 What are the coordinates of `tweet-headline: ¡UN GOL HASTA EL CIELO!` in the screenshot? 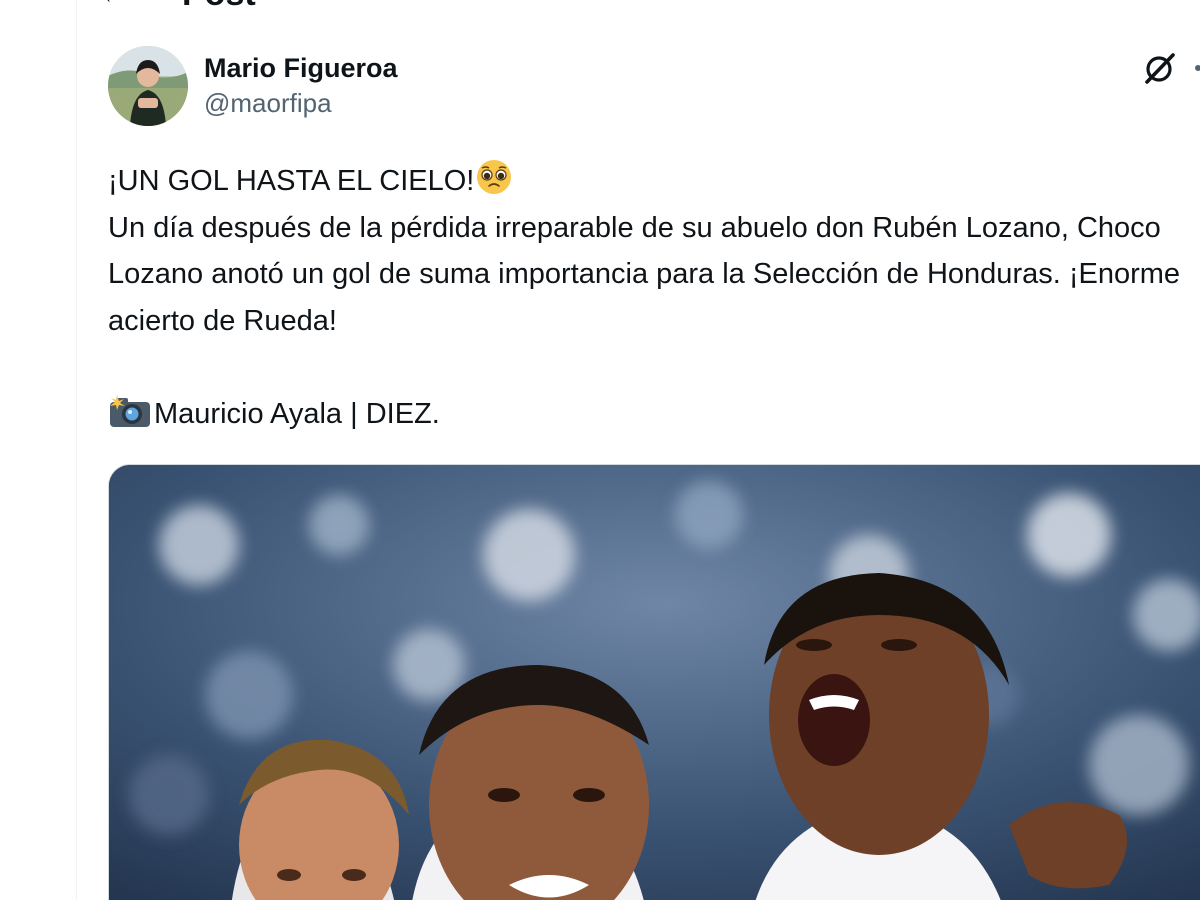 It's located at (291, 181).